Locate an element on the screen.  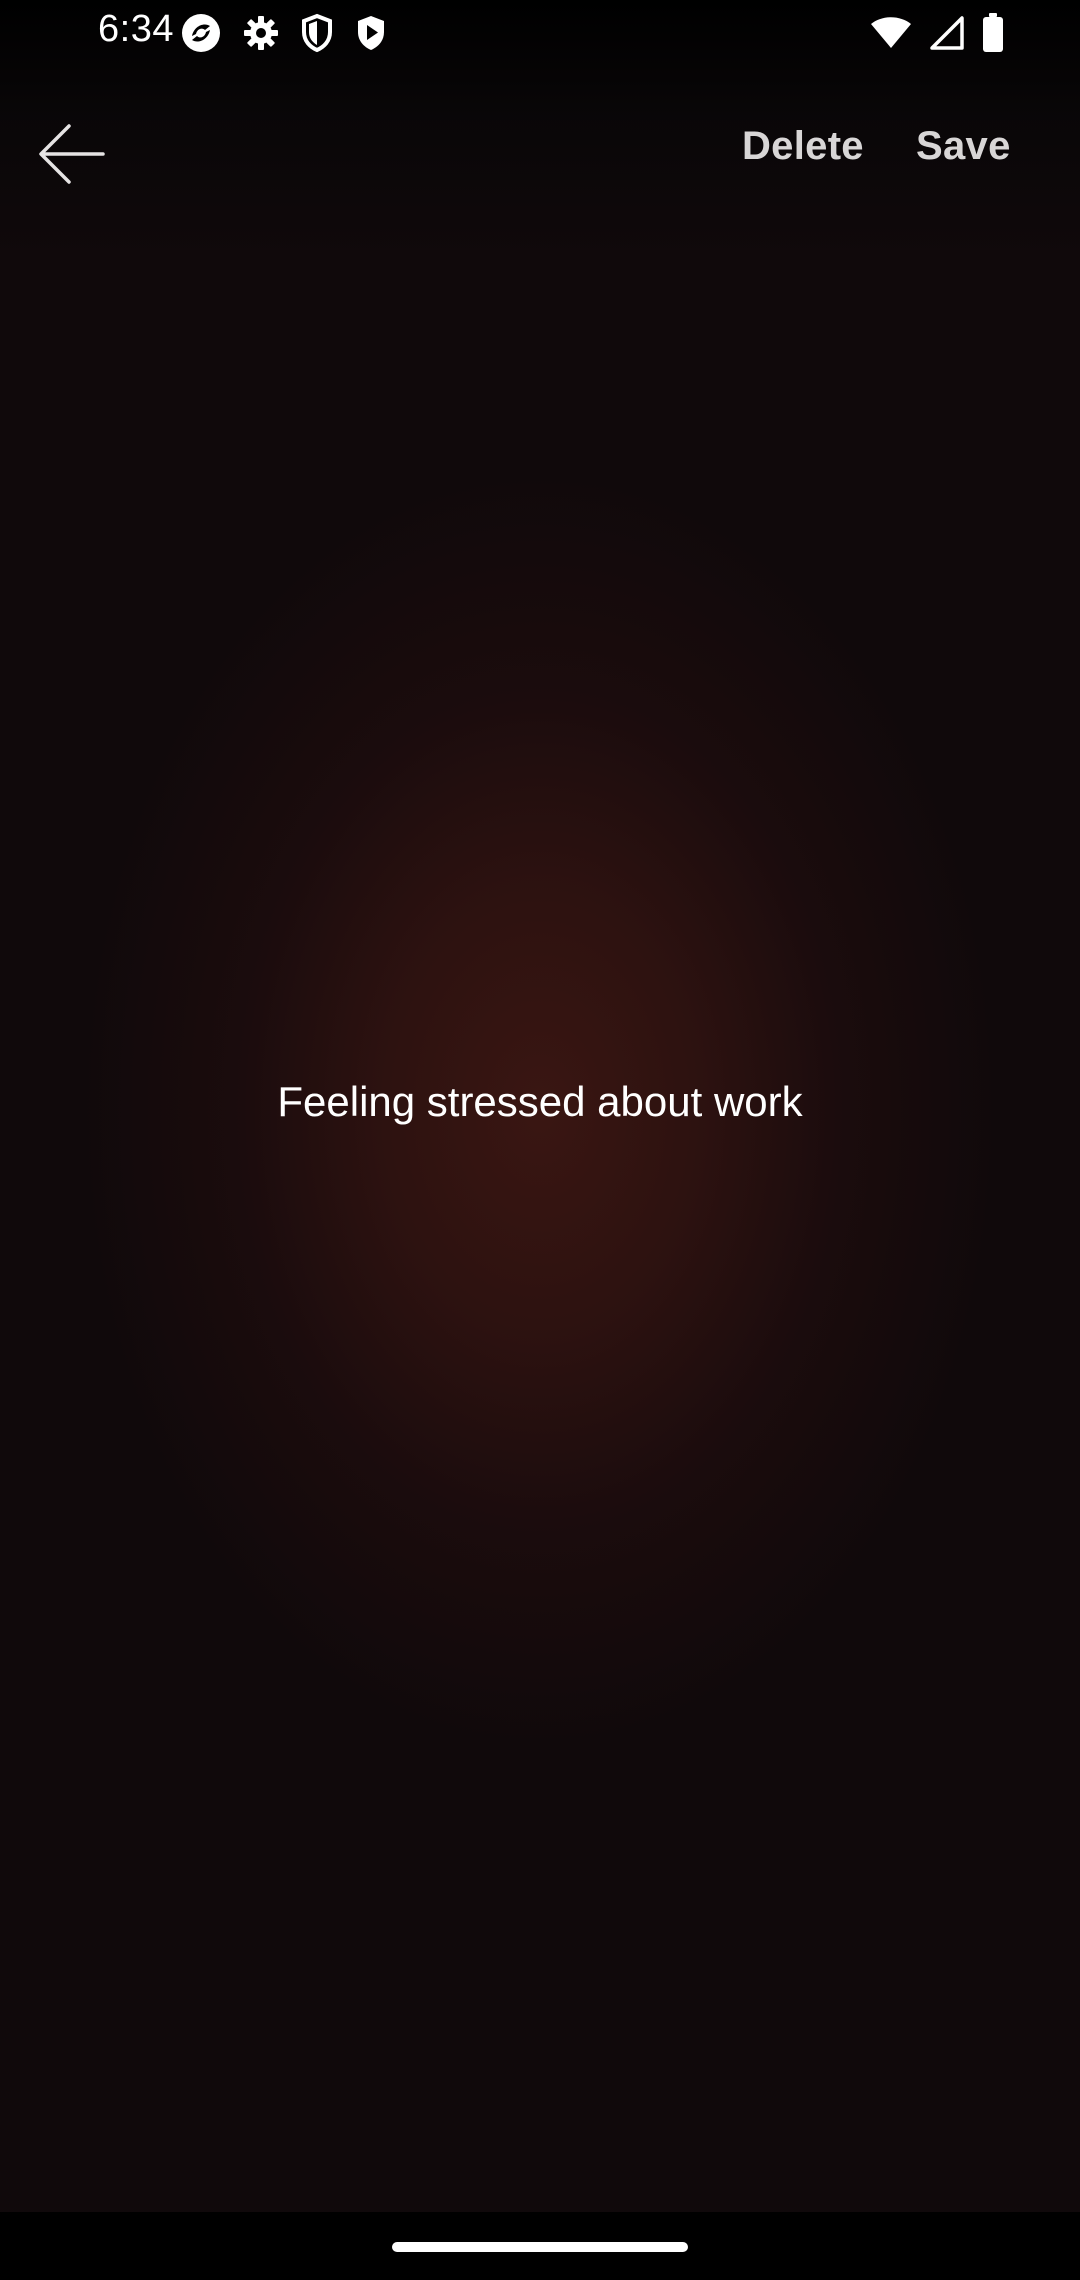
home-indicator is located at coordinates (540, 2247).